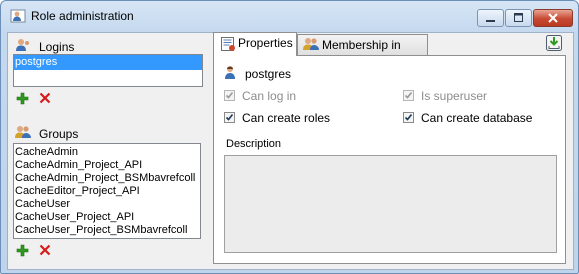 The height and width of the screenshot is (274, 579). What do you see at coordinates (107, 165) in the screenshot?
I see `list-item: CacheAdmin_Project_API` at bounding box center [107, 165].